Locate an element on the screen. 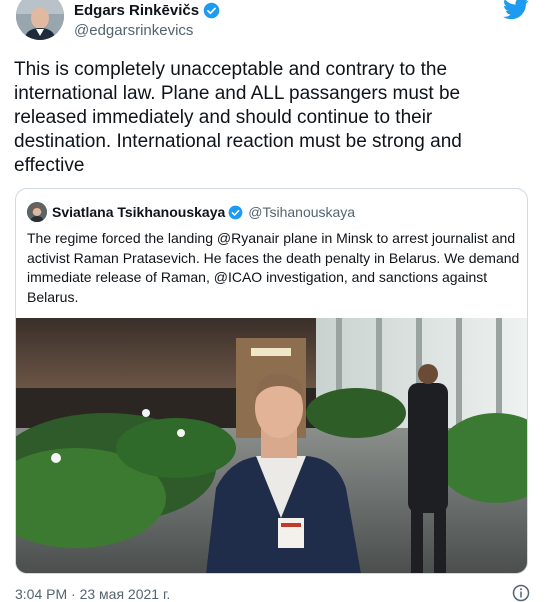 This screenshot has height=602, width=546. quoted-avatar-image is located at coordinates (37, 212).